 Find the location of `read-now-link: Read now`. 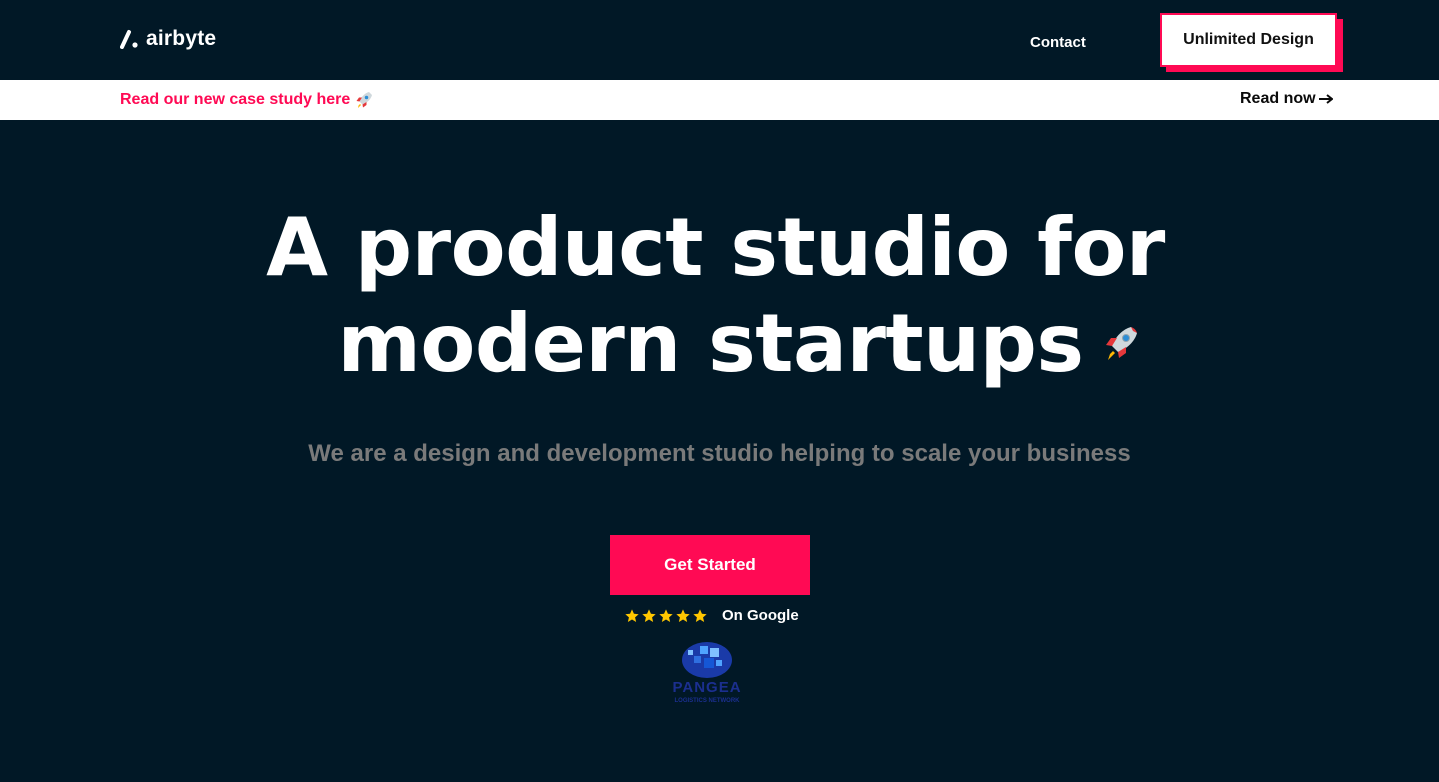

read-now-link: Read now is located at coordinates (1286, 99).